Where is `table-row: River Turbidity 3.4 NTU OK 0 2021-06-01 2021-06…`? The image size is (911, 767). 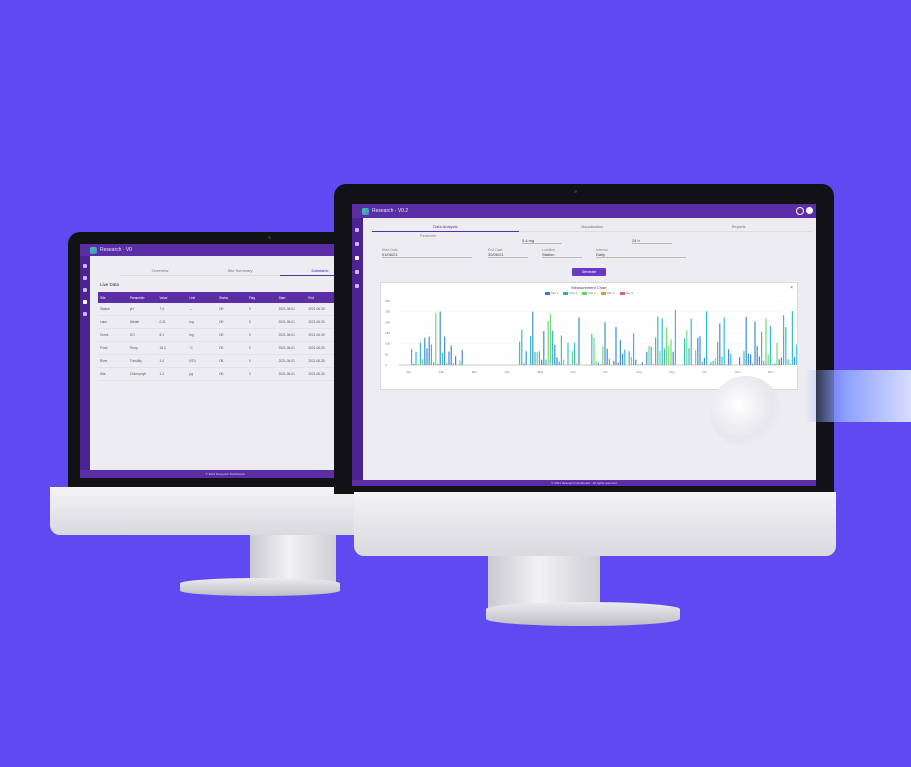 table-row: River Turbidity 3.4 NTU OK 0 2021-06-01 2021-06… is located at coordinates (232, 361).